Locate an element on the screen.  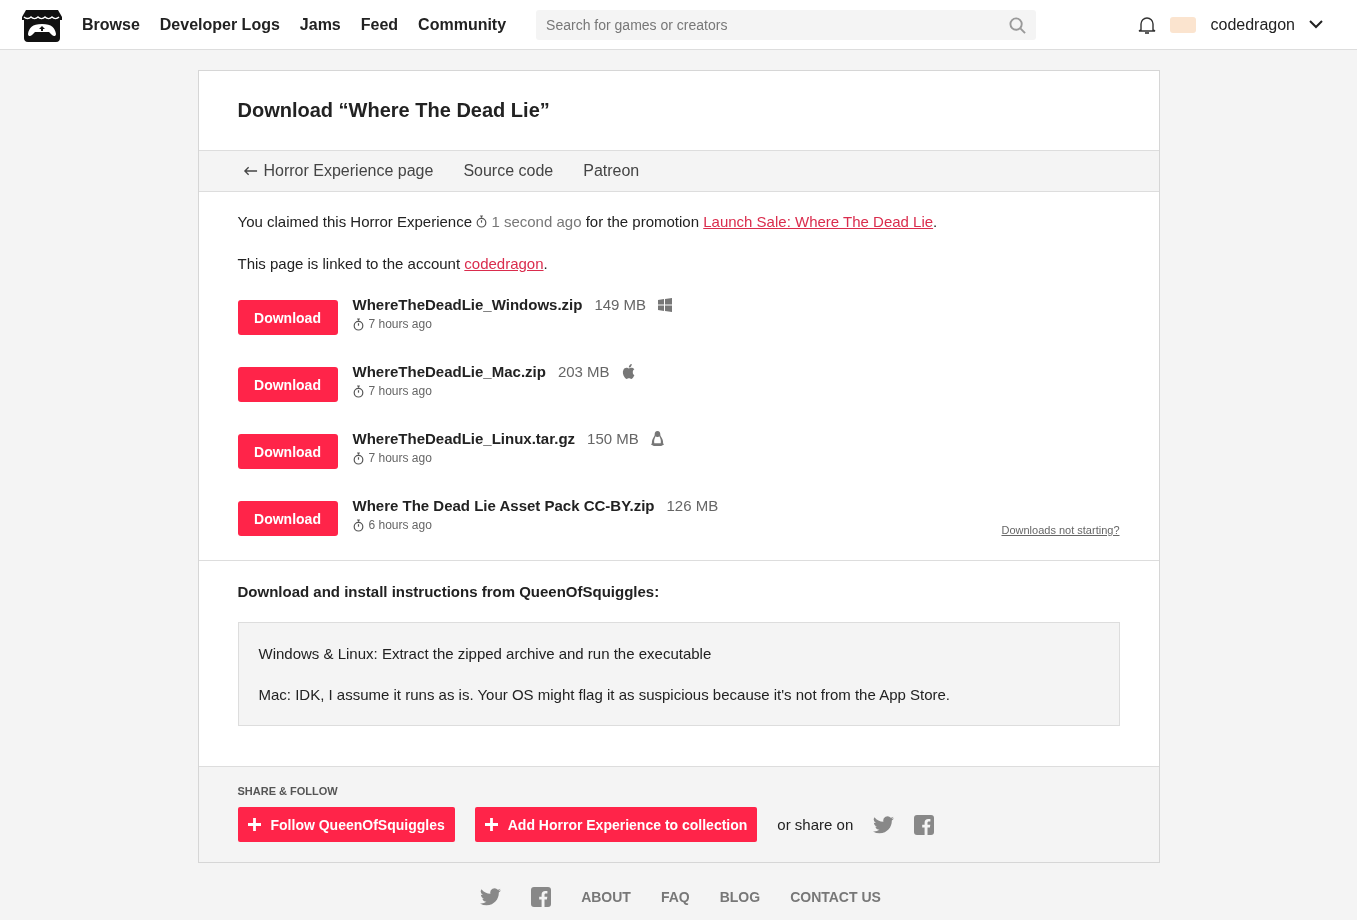
left-arrow-icon is located at coordinates (250, 171).